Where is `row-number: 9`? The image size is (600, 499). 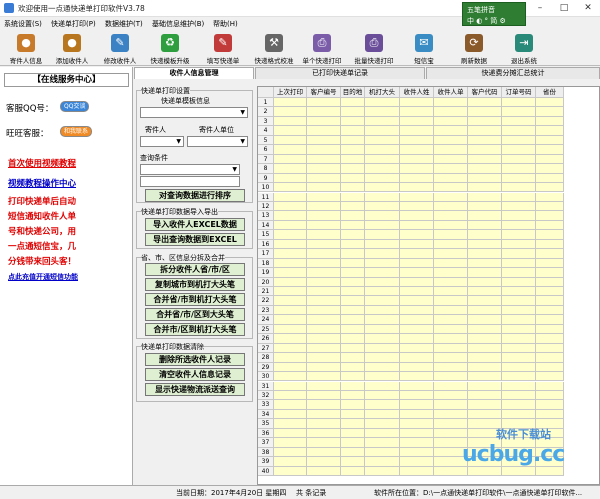 row-number: 9 is located at coordinates (266, 178).